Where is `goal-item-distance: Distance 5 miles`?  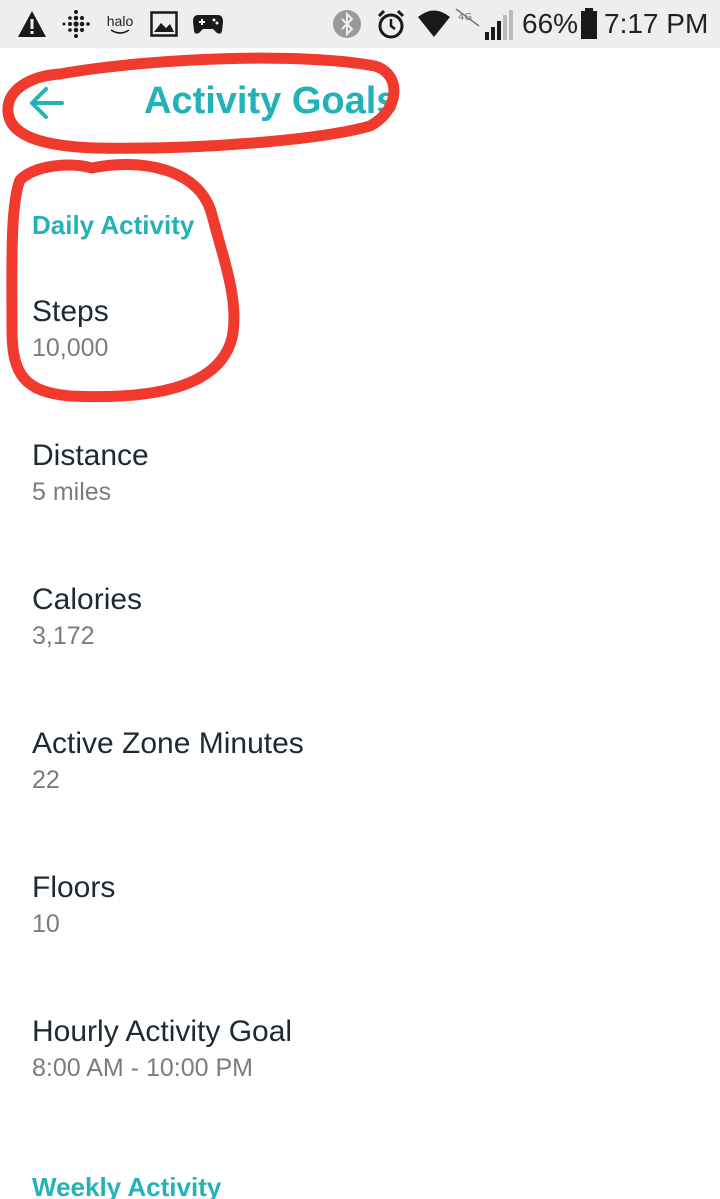
goal-item-distance: Distance 5 miles is located at coordinates (360, 493).